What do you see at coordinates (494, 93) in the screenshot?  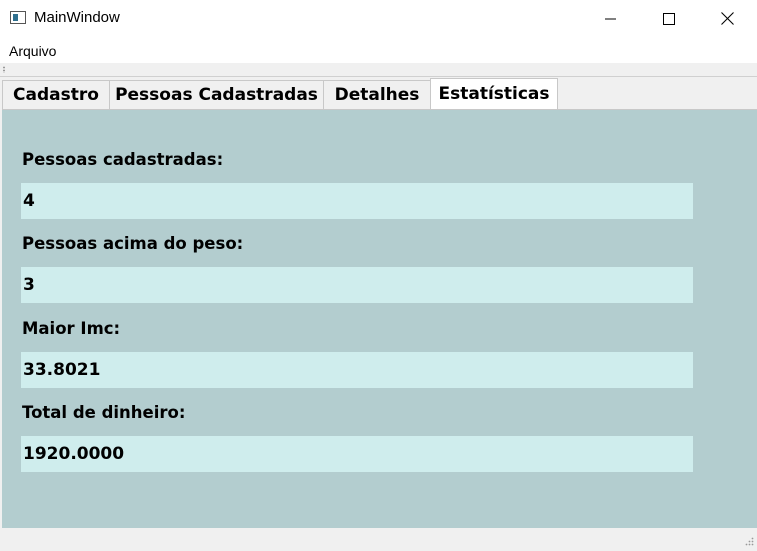 I see `tab-estatisticas: Estatísticas` at bounding box center [494, 93].